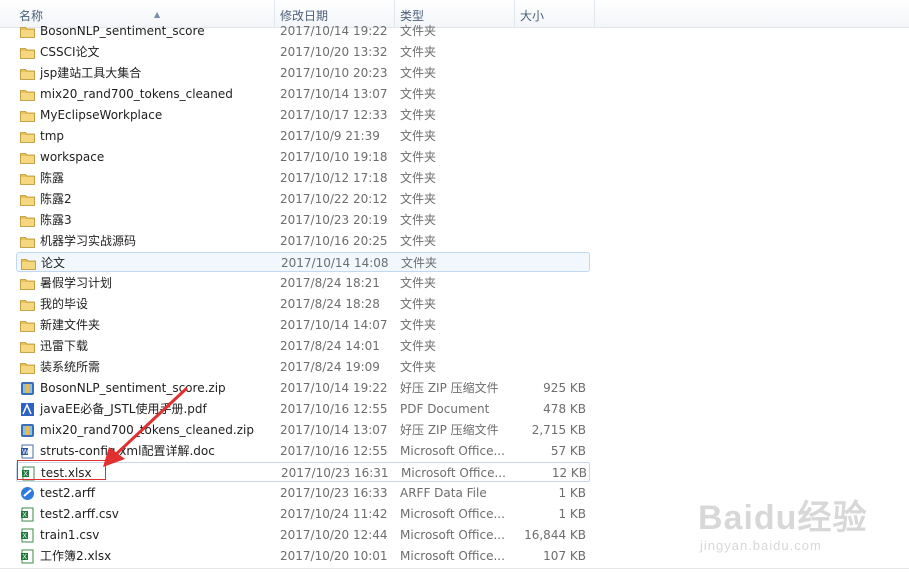  I want to click on file-row: 陈露3 2017/10/23 20:19 文件夹, so click(303, 220).